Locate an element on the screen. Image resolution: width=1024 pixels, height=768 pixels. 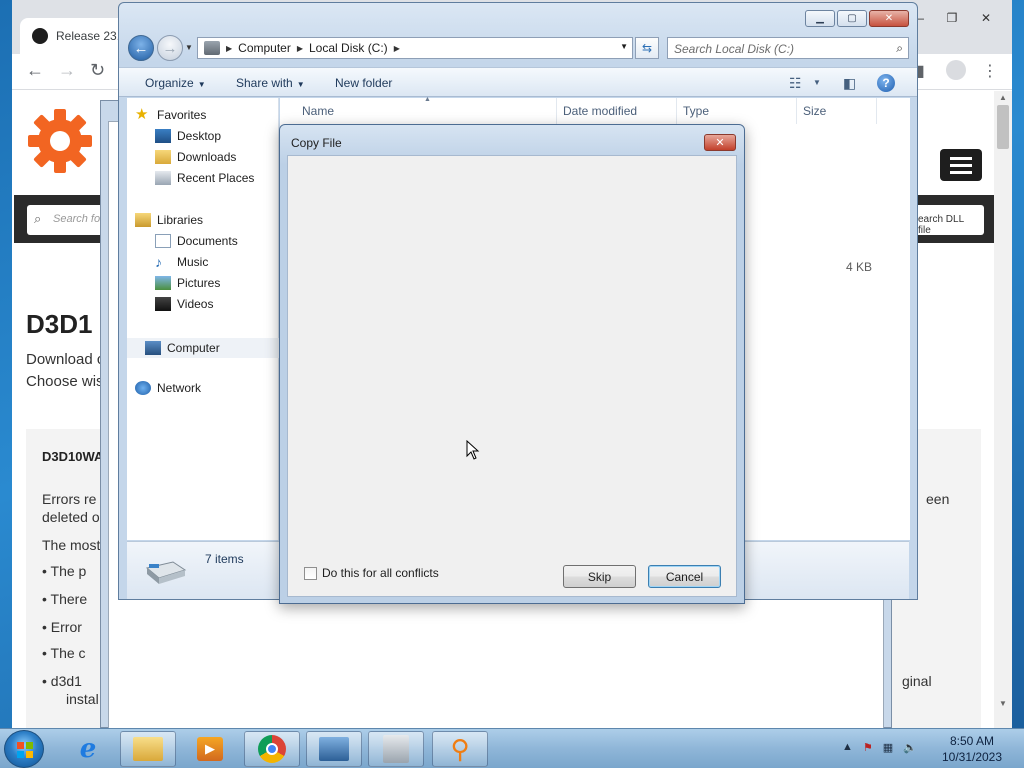
taskbar-media-player: ▶ is located at coordinates (210, 749).